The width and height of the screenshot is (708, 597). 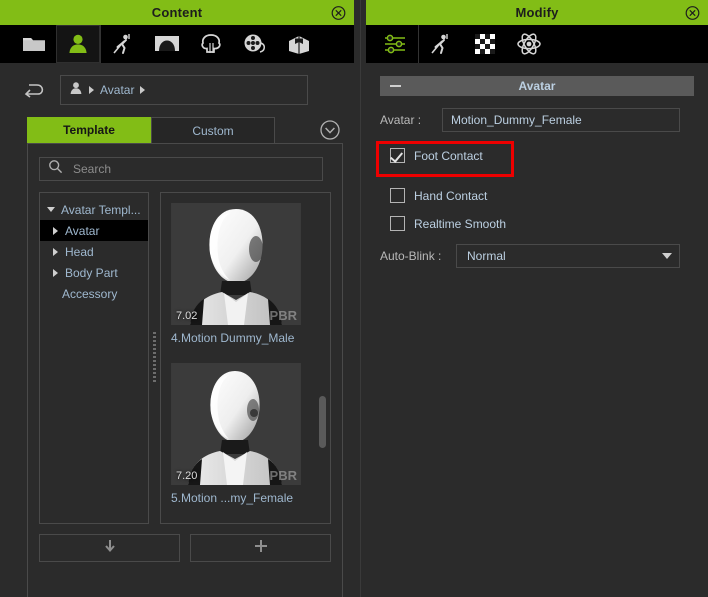 I want to click on sliders-attribute-icon, so click(x=396, y=44).